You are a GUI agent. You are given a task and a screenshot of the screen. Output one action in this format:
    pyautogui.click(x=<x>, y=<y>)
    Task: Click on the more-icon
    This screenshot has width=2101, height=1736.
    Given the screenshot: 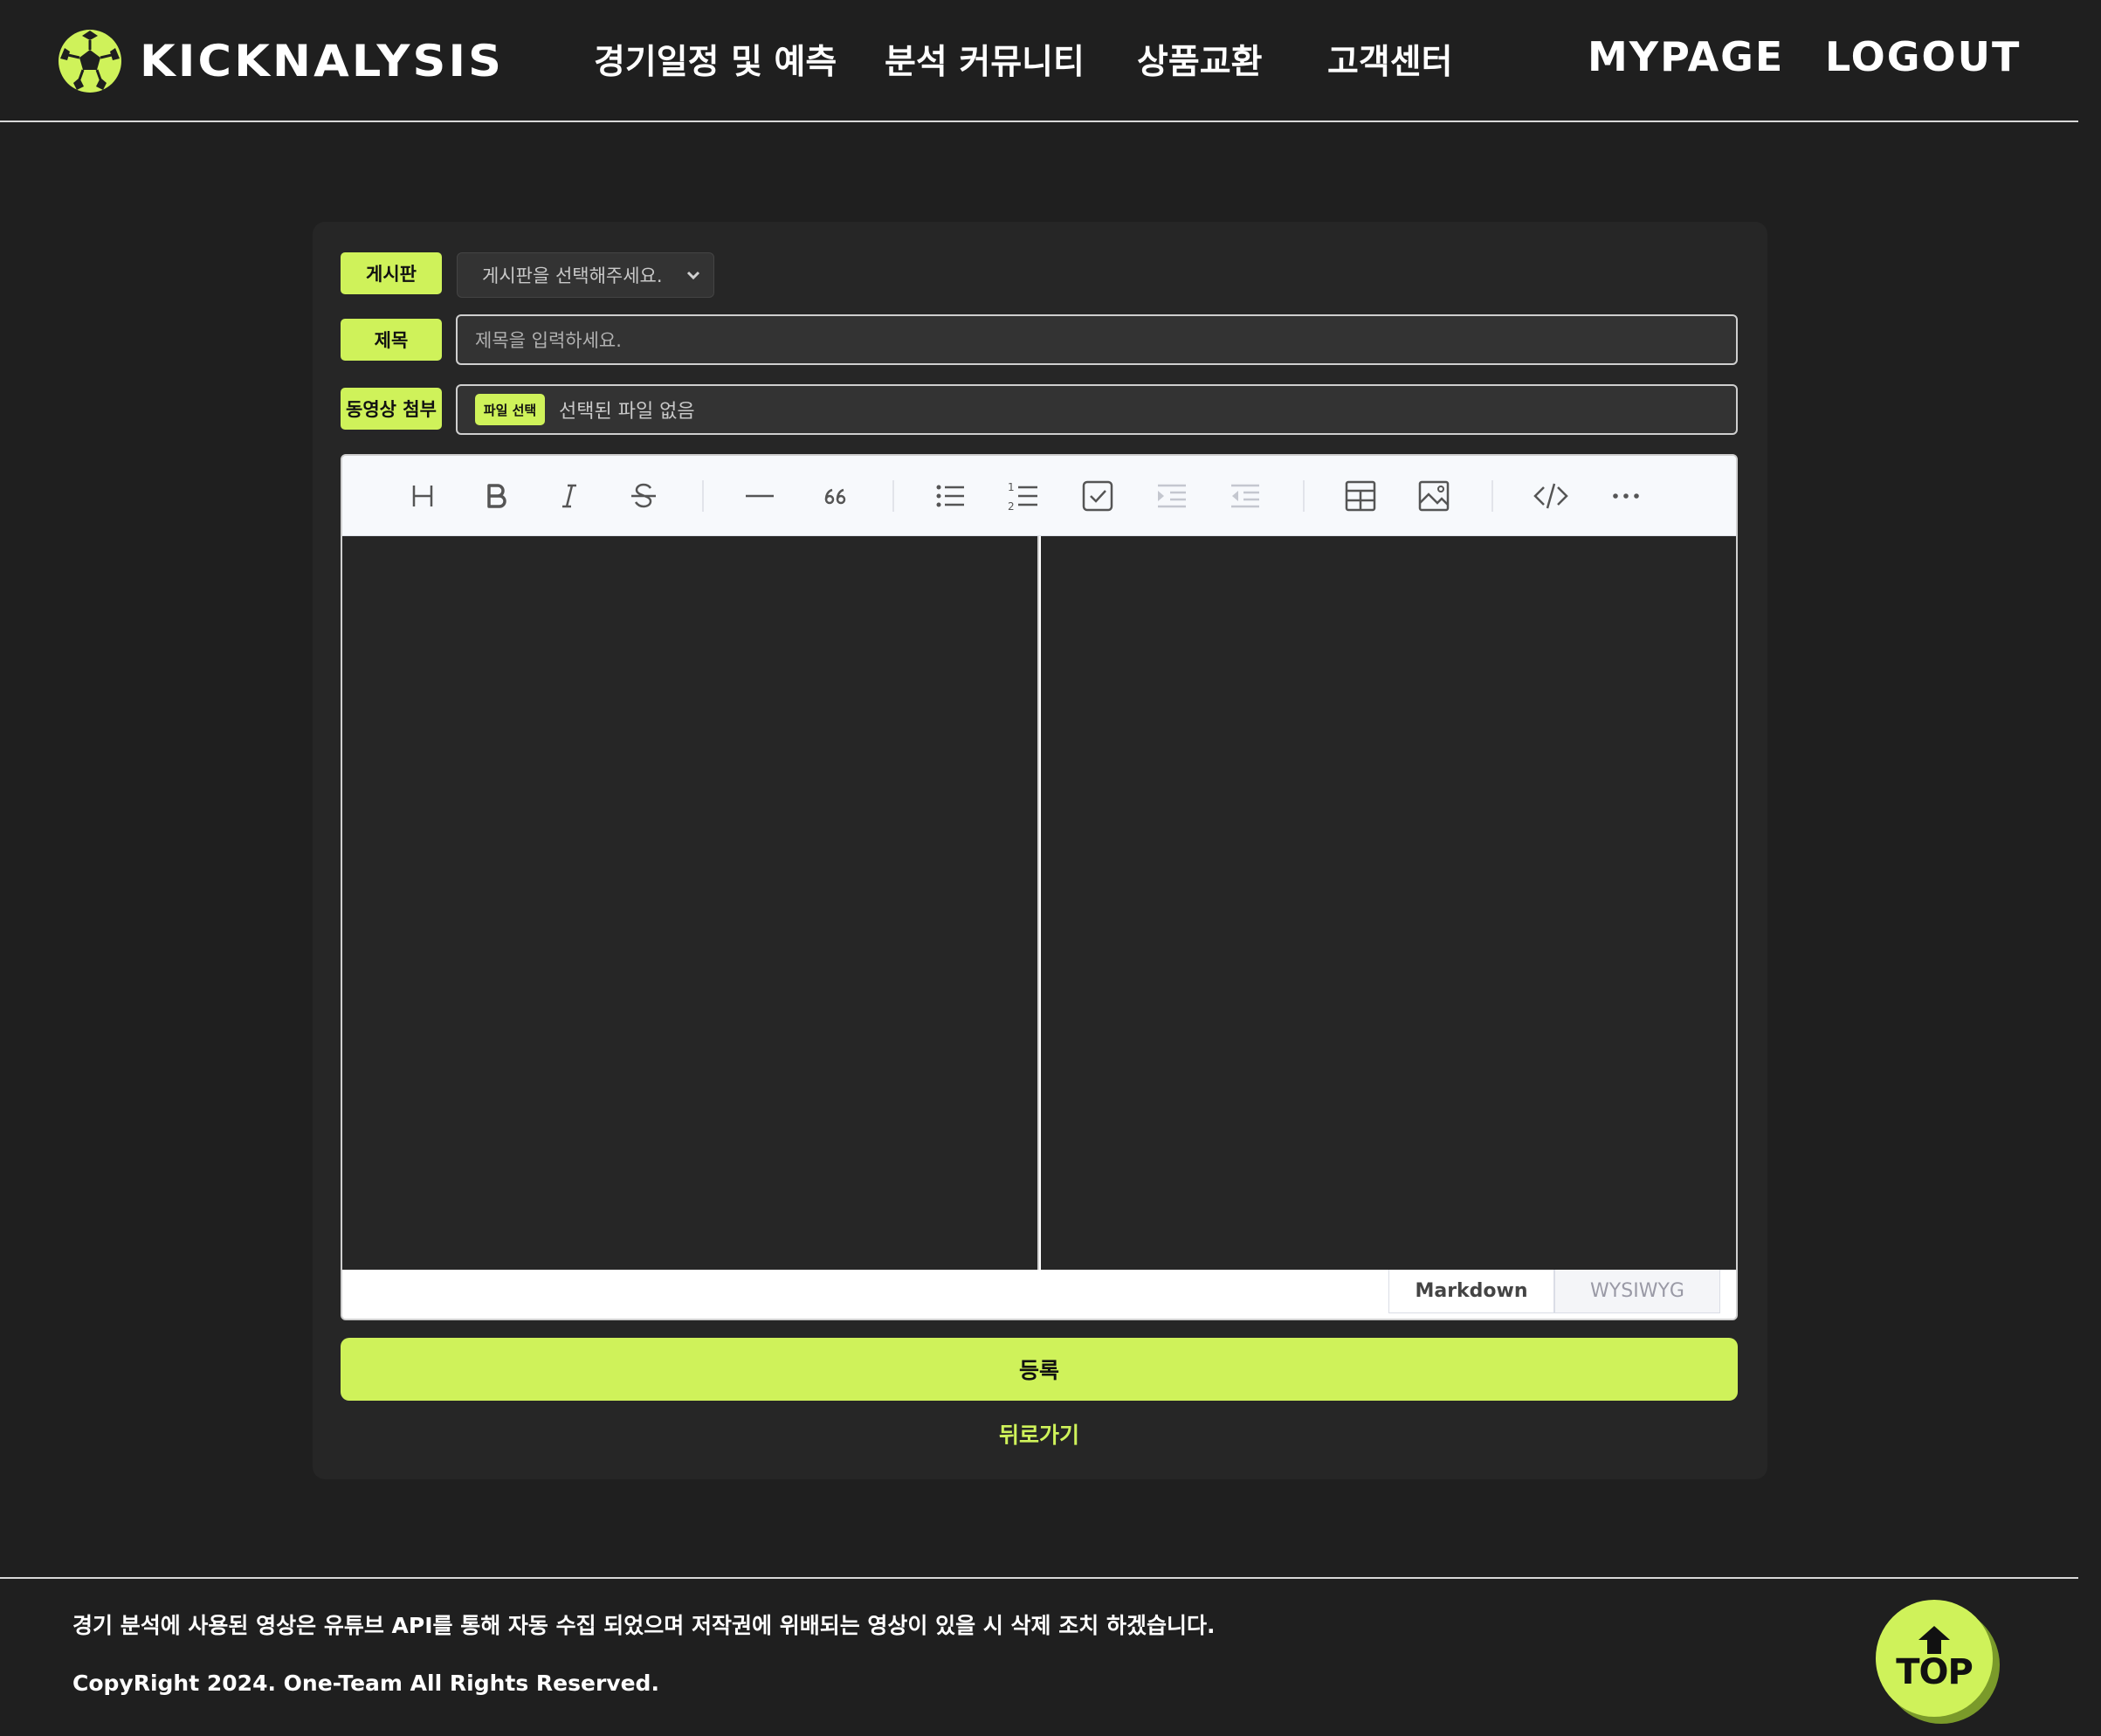 What is the action you would take?
    pyautogui.click(x=1625, y=496)
    